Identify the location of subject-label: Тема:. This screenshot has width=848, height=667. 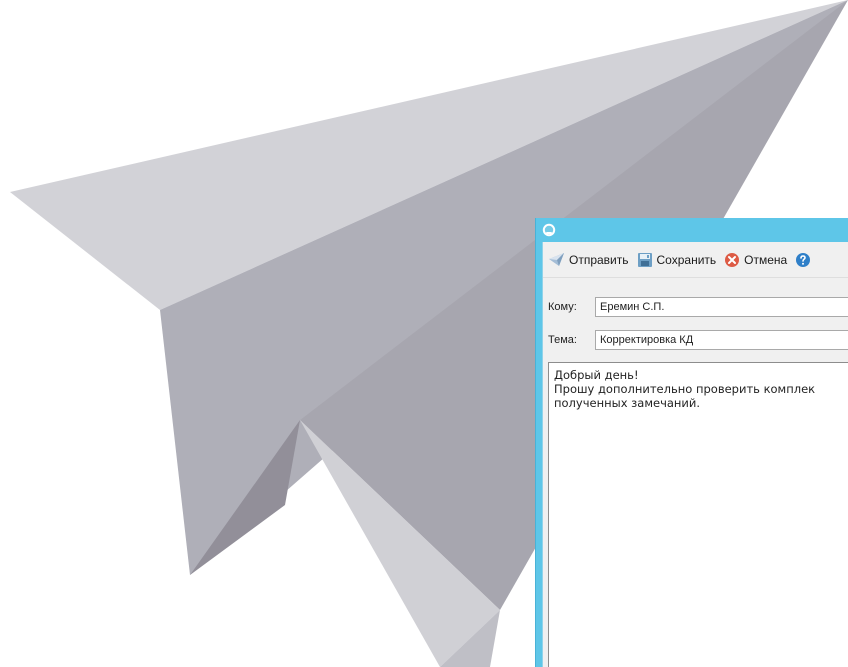
(562, 340).